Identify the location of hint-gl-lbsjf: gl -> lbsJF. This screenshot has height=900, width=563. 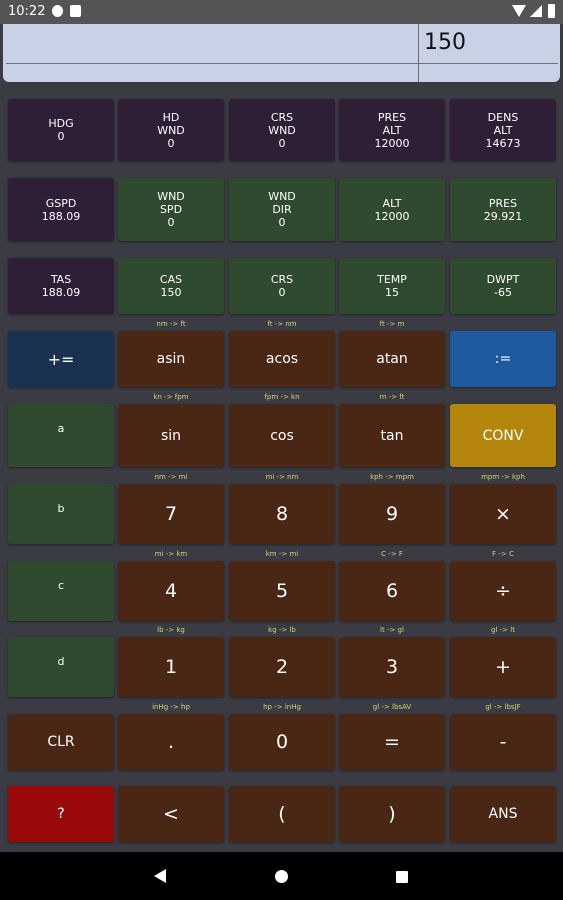
(503, 707).